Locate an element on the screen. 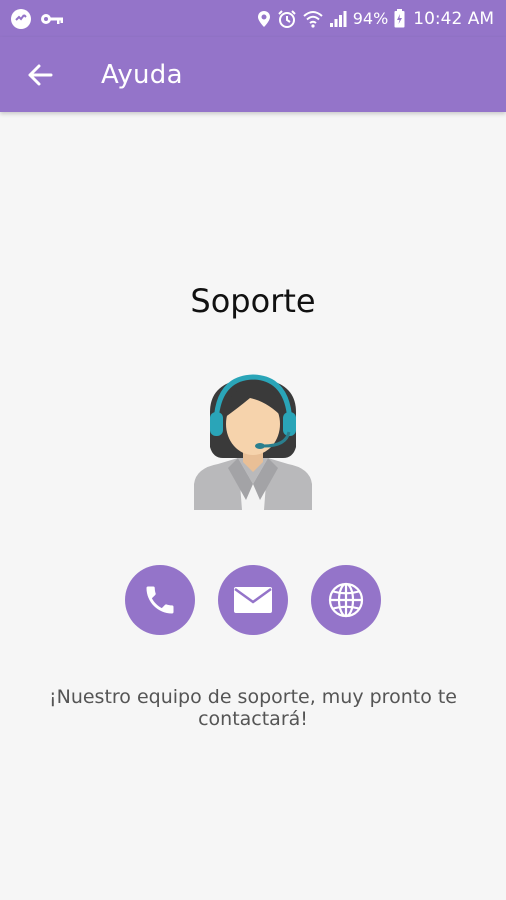  call-button is located at coordinates (160, 600).